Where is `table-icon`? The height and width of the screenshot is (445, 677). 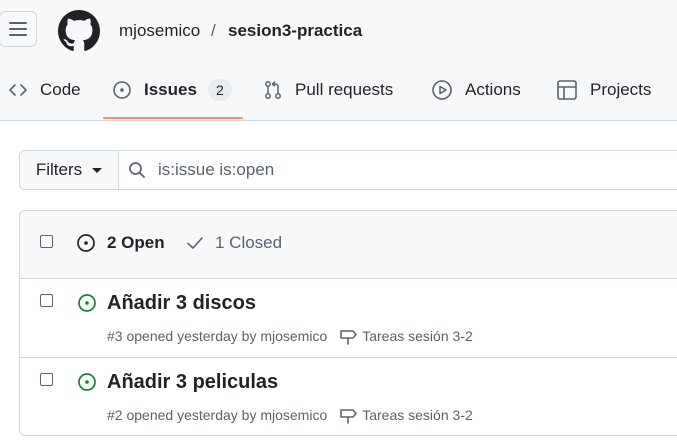
table-icon is located at coordinates (567, 90).